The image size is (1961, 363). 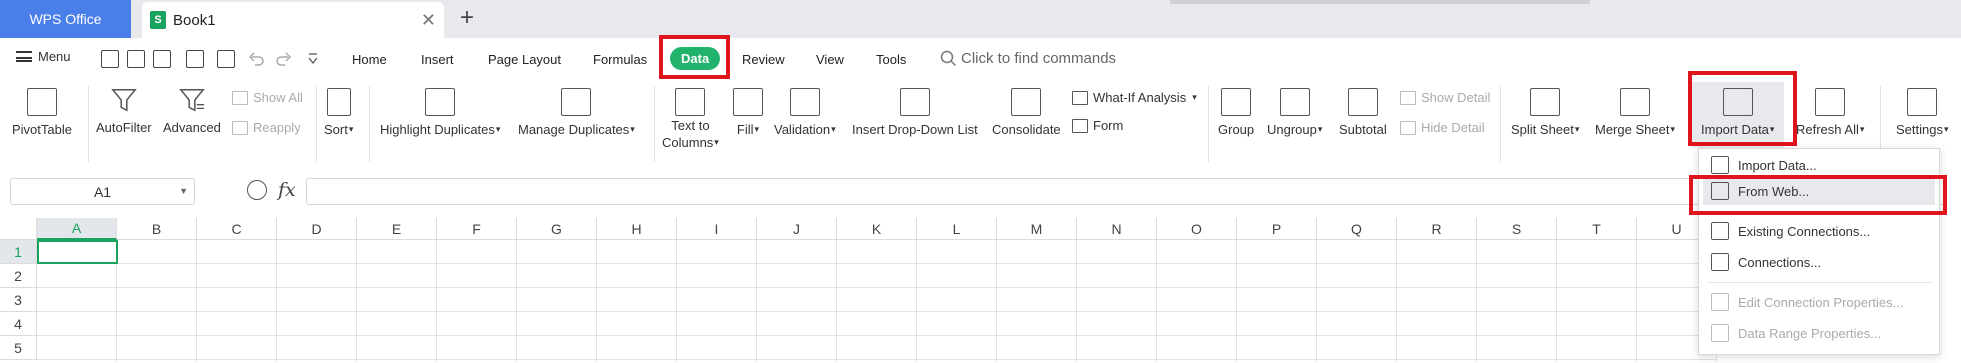 What do you see at coordinates (1140, 97) in the screenshot?
I see `what-if-analysis-label: What-If Analysis` at bounding box center [1140, 97].